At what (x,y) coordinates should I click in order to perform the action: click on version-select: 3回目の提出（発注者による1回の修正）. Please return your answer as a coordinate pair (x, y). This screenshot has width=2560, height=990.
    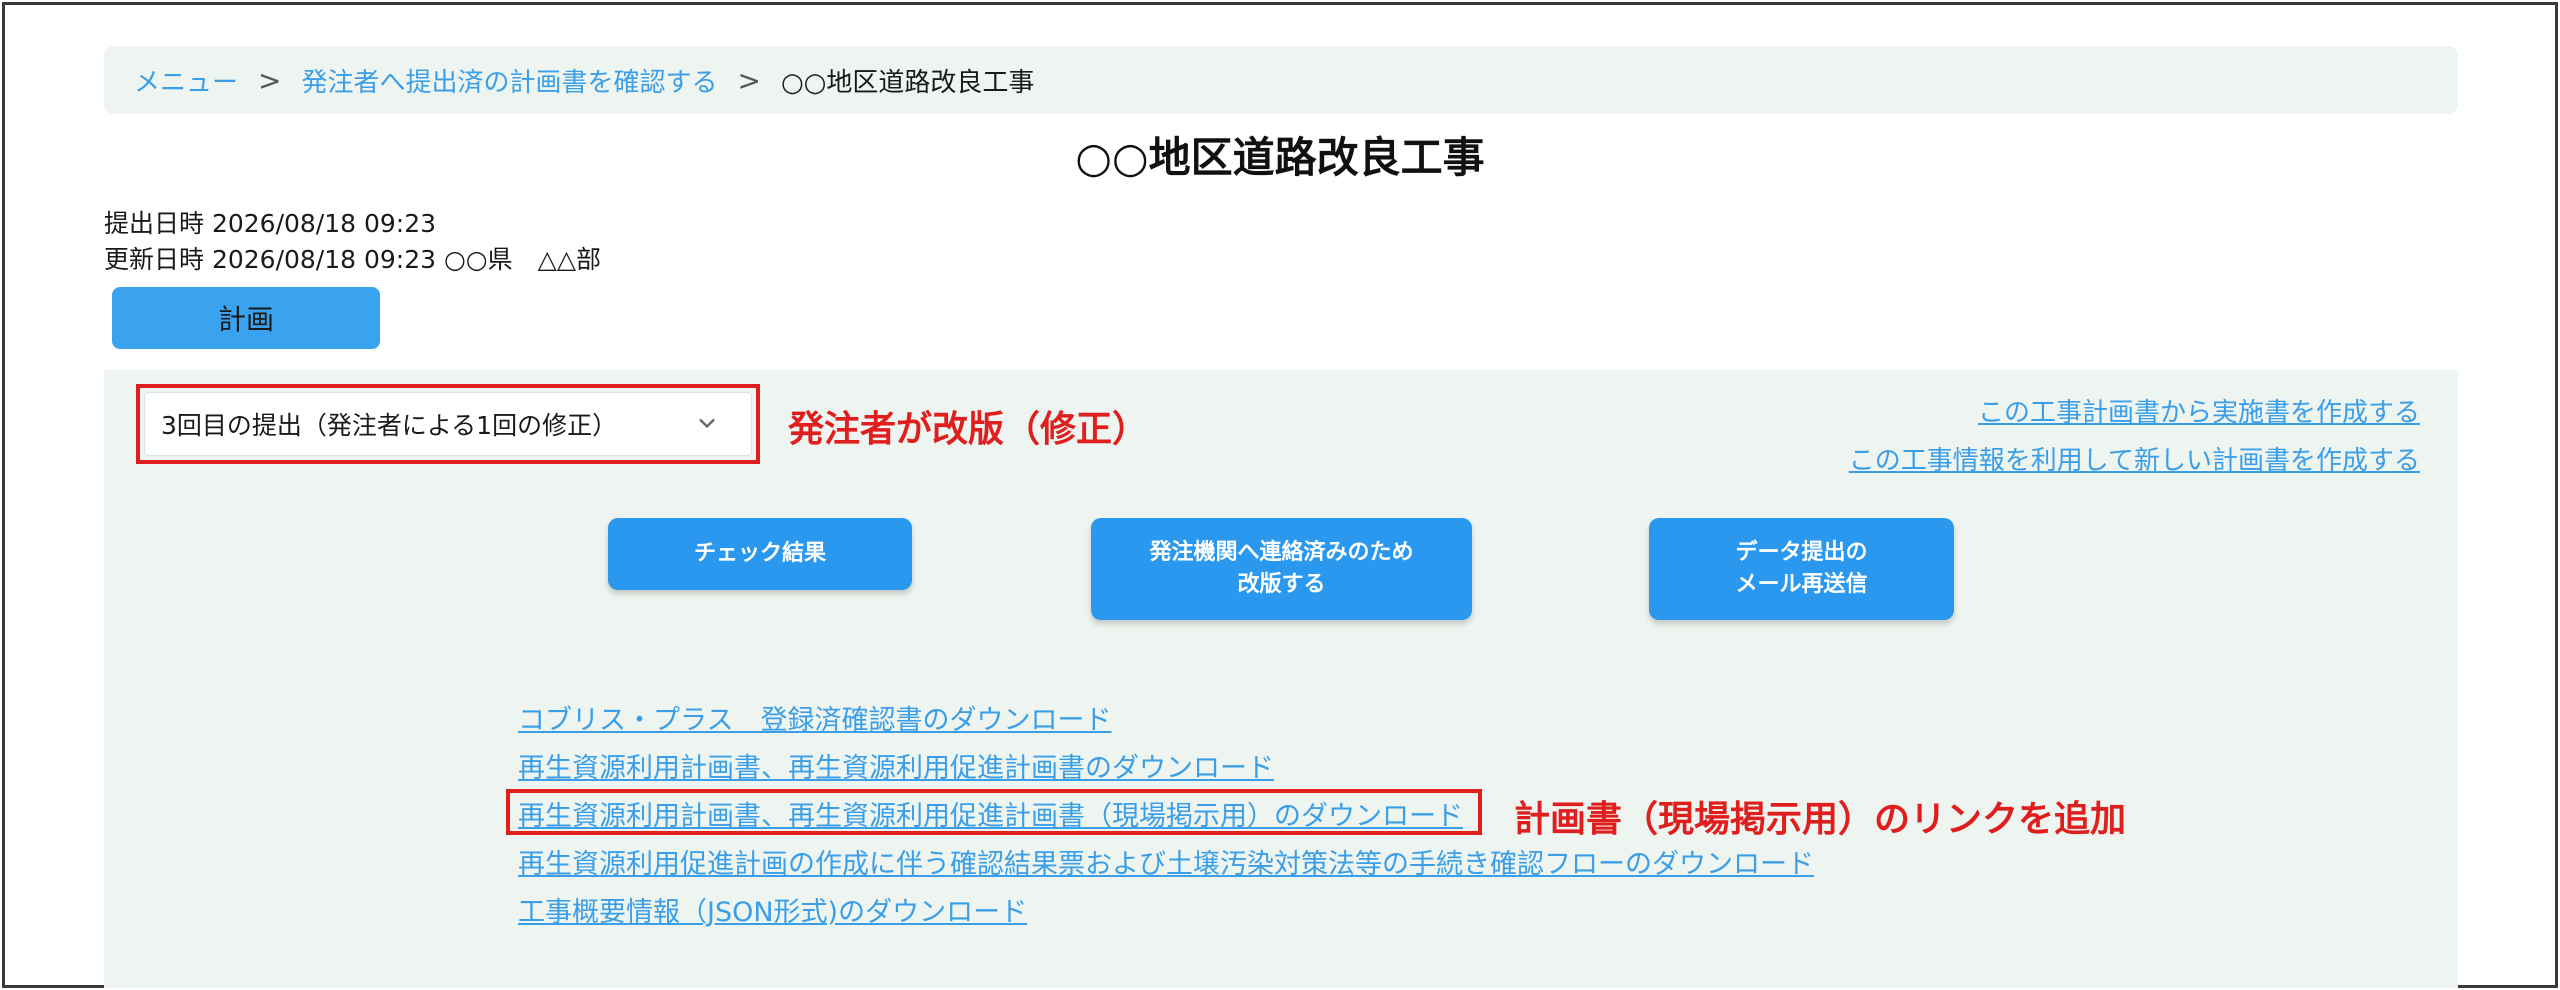
    Looking at the image, I should click on (448, 424).